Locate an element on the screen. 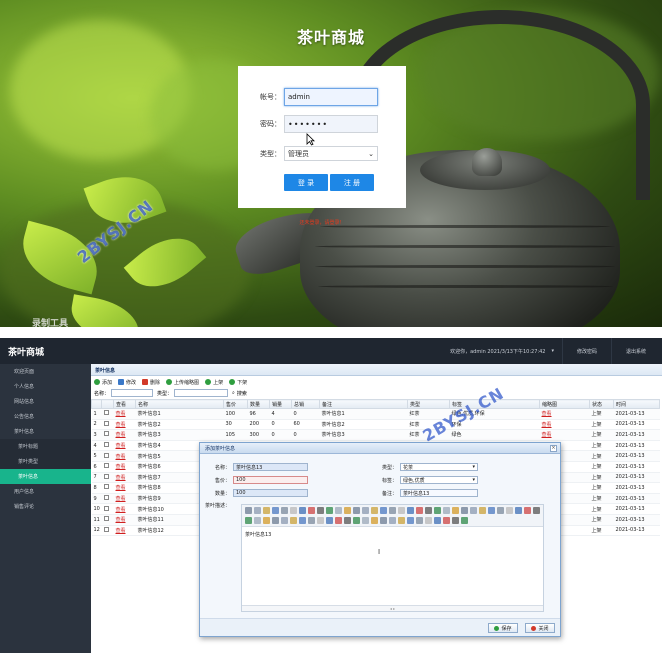 This screenshot has width=662, height=653. editor-content: 茶叶信息13 is located at coordinates (258, 534).